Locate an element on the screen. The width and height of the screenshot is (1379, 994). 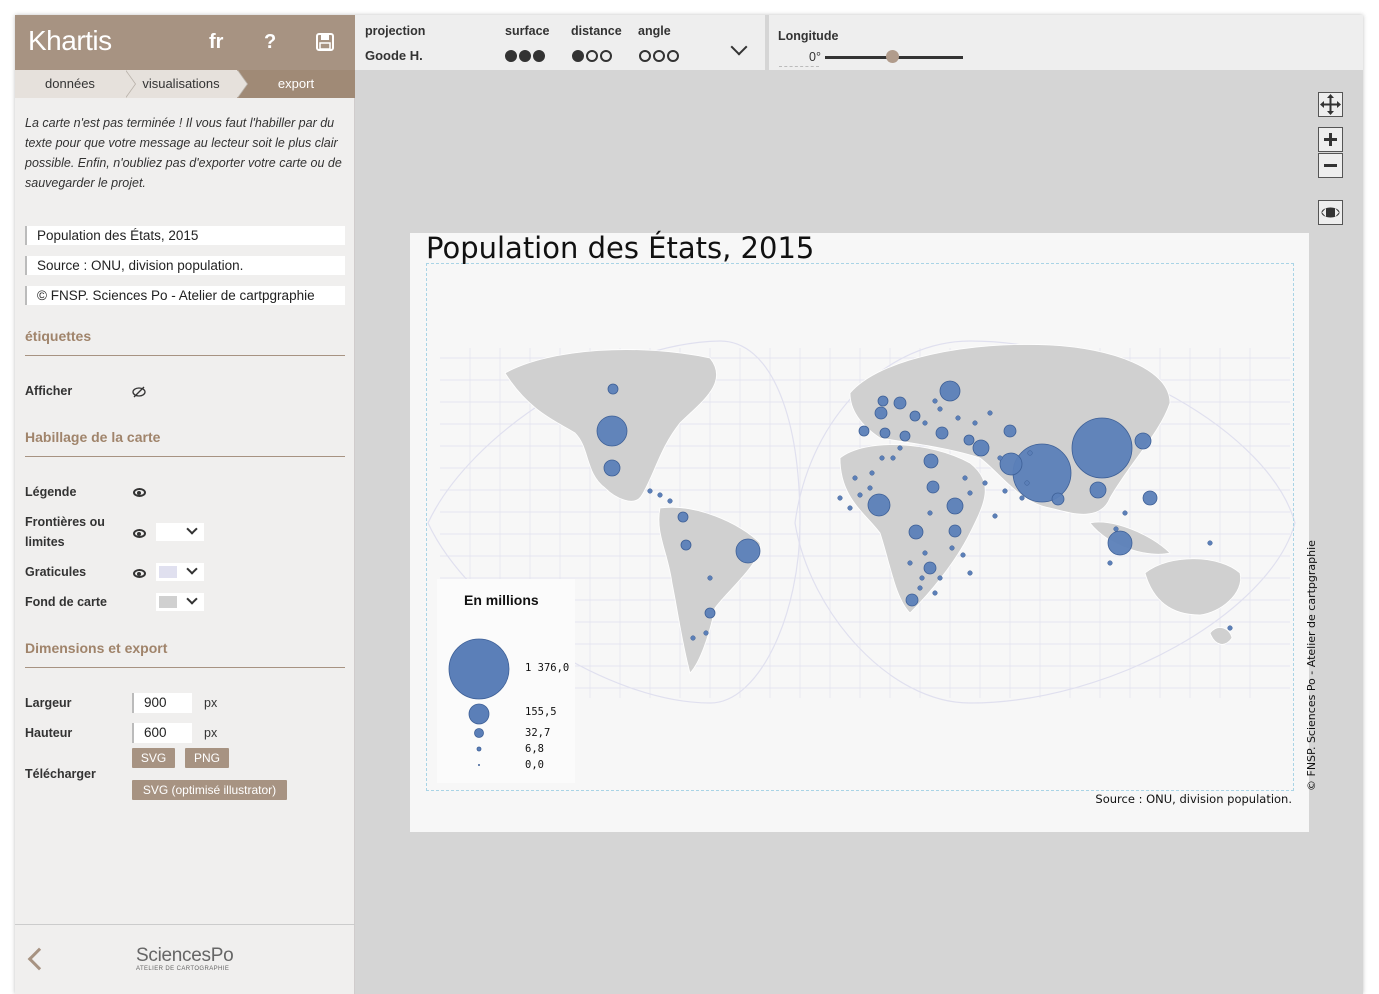
logo-main: SciencesPo is located at coordinates (185, 955).